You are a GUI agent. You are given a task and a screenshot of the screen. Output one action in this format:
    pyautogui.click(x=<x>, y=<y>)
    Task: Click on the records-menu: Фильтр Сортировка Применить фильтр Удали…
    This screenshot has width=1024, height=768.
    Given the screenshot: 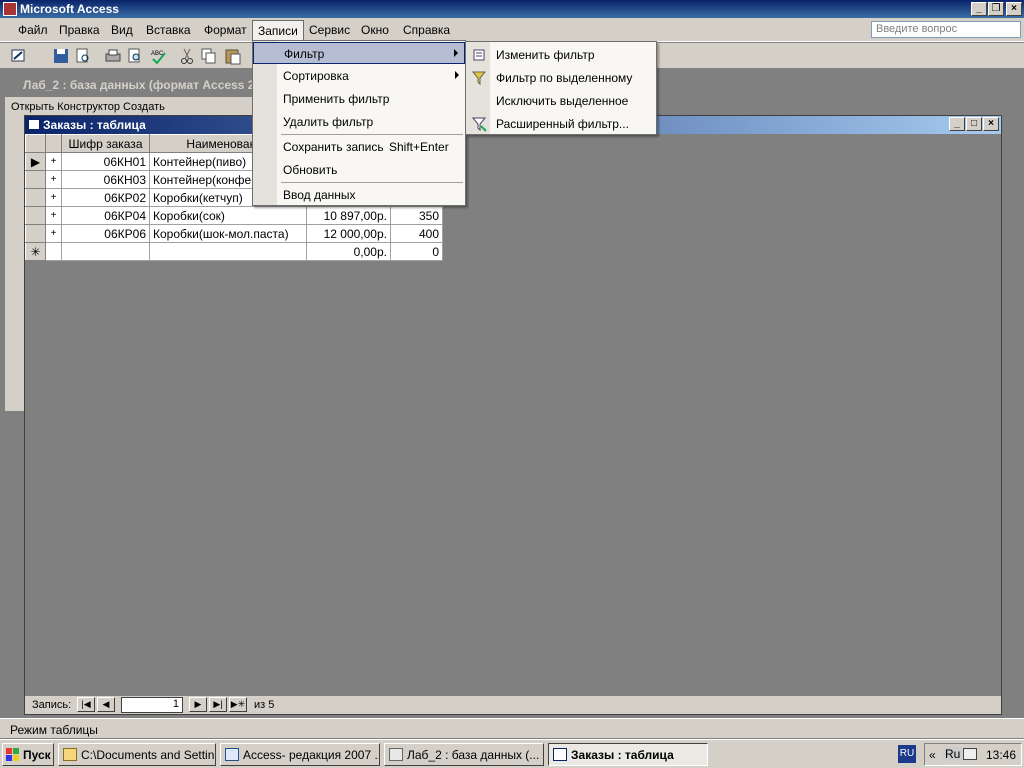 What is the action you would take?
    pyautogui.click(x=359, y=123)
    